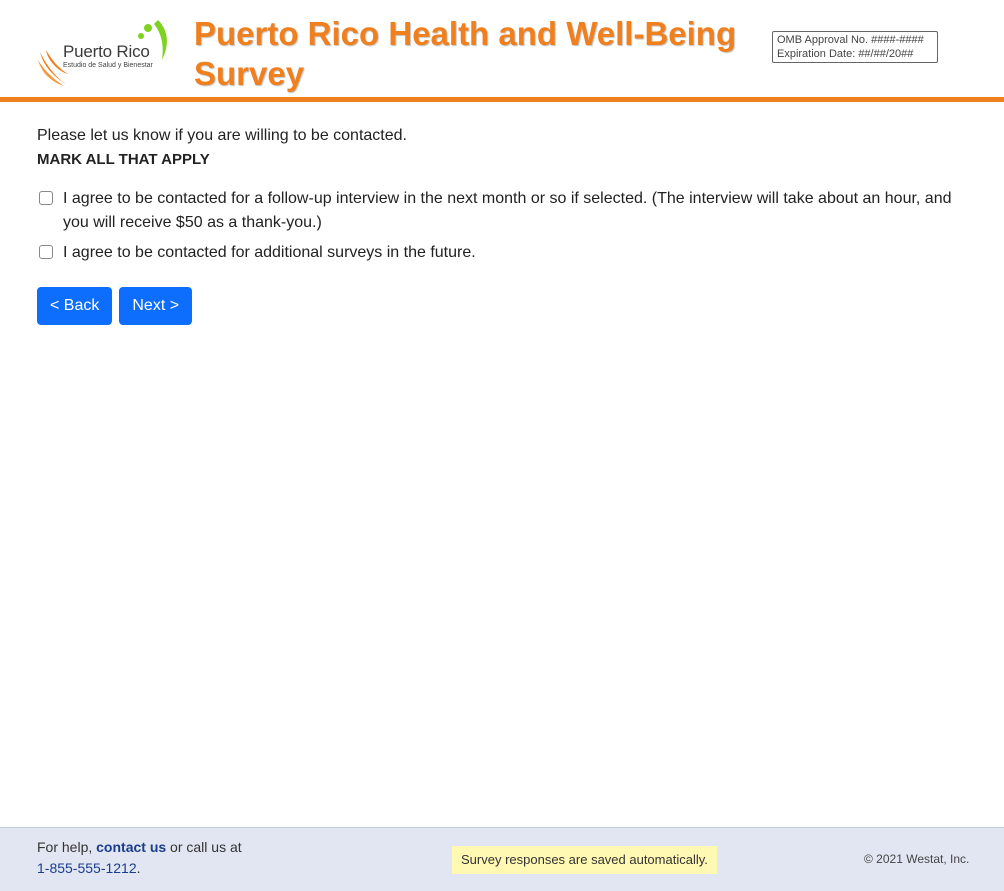  I want to click on logo-tagline: Estudio de Salud y Bienestar, so click(108, 65).